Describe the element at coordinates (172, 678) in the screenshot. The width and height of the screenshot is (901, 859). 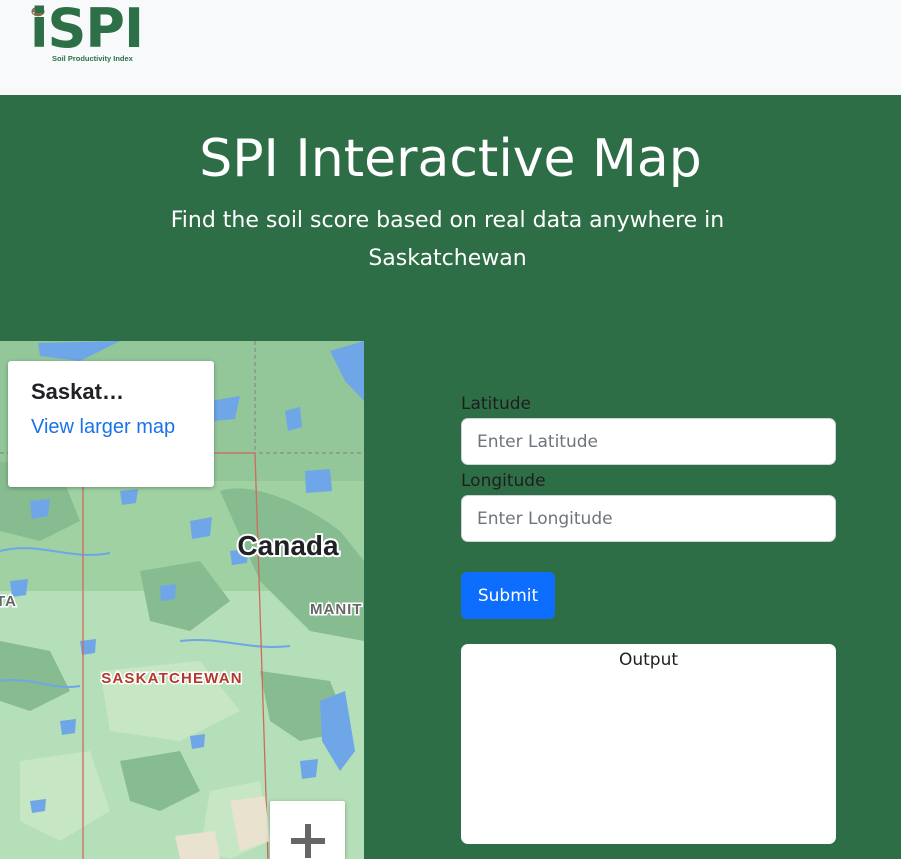
I see `map-label-province: SASKATCHEWAN` at that location.